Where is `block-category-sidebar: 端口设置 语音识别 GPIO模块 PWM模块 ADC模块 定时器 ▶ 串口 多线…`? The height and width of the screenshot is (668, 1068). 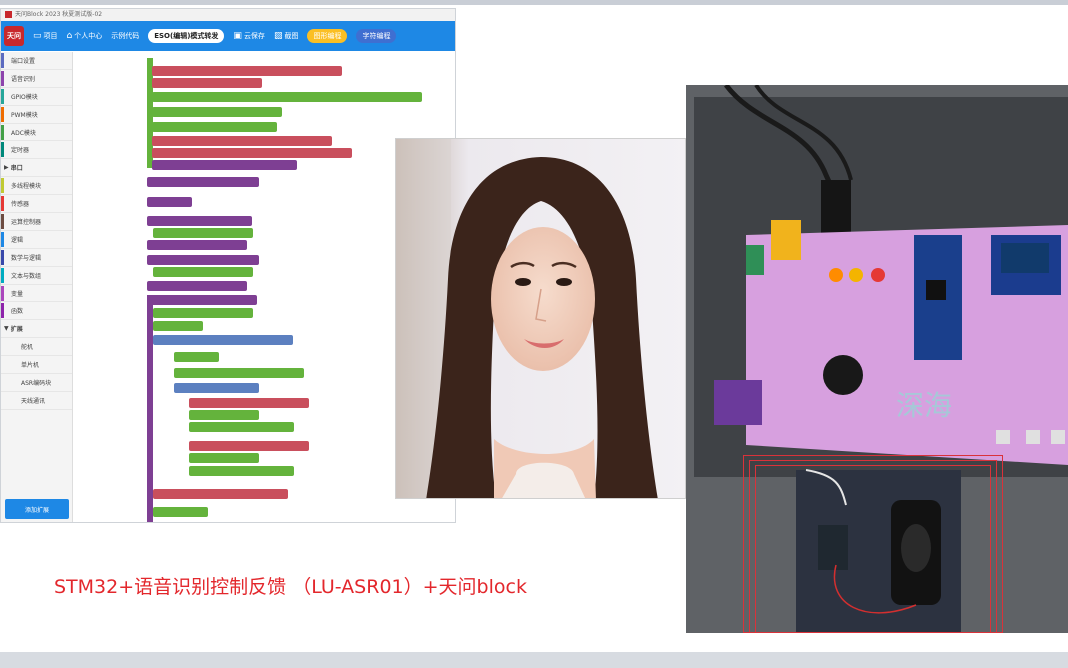 block-category-sidebar: 端口设置 语音识别 GPIO模块 PWM模块 ADC模块 定时器 ▶ 串口 多线… is located at coordinates (37, 287).